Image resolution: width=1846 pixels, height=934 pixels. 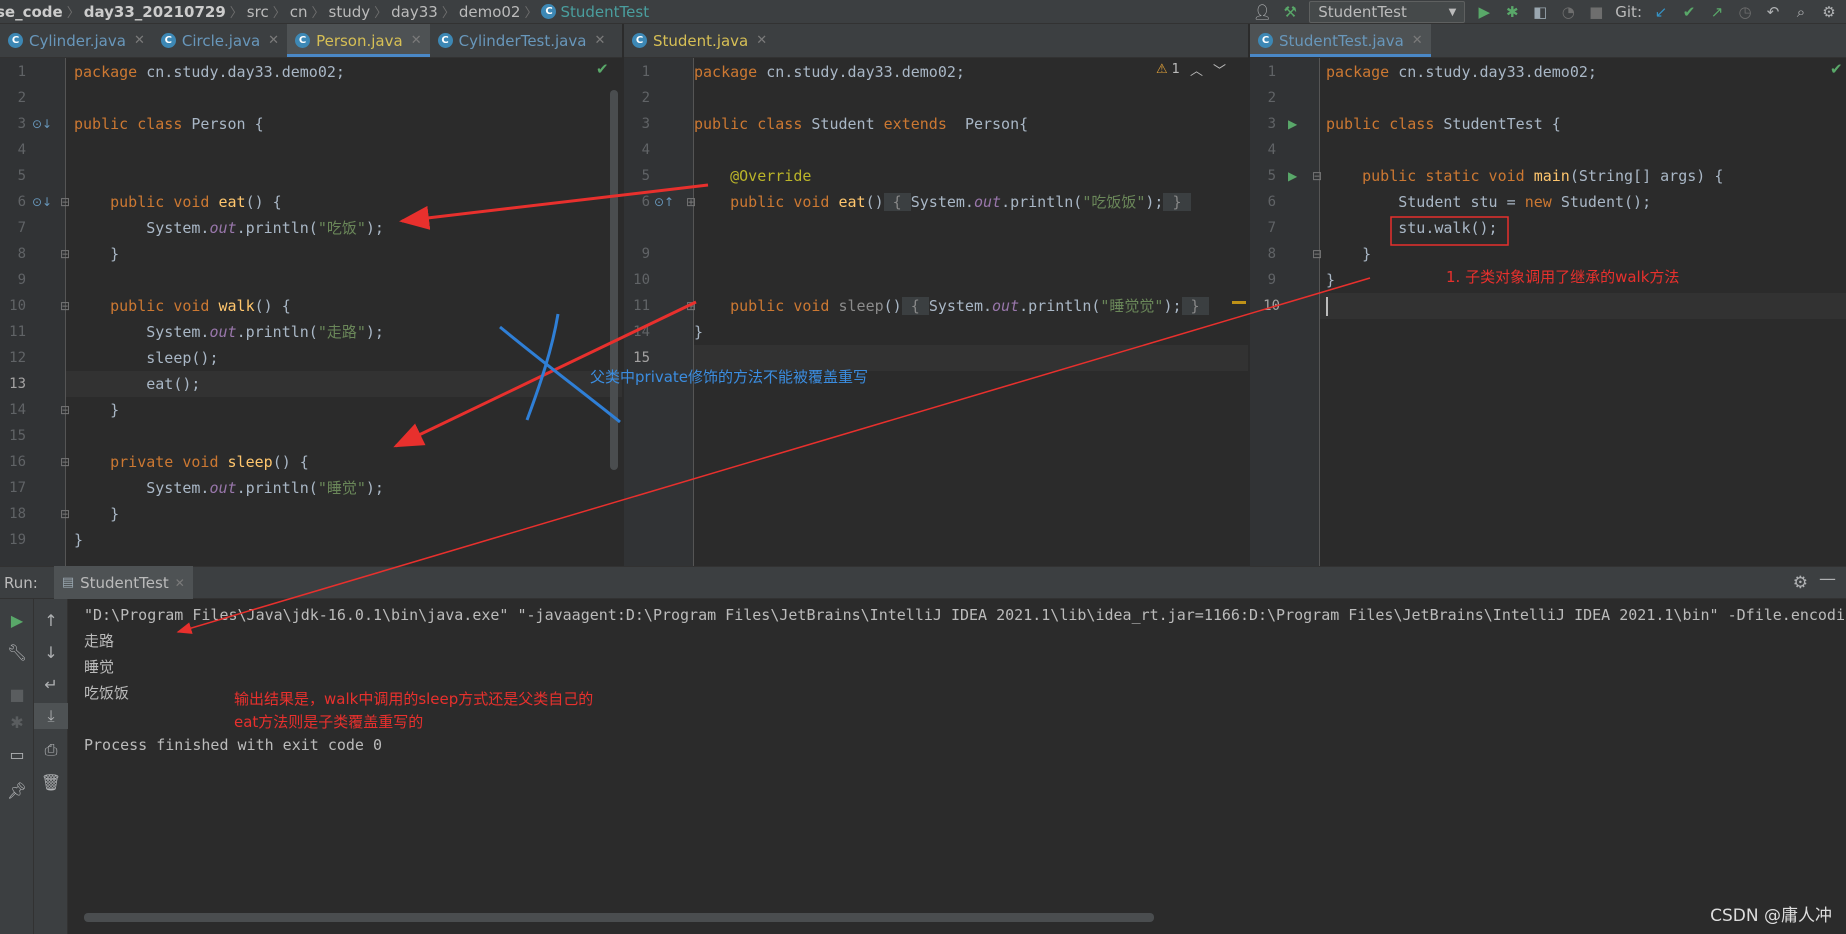 What do you see at coordinates (1484, 12) in the screenshot?
I see `run-icon: ▶` at bounding box center [1484, 12].